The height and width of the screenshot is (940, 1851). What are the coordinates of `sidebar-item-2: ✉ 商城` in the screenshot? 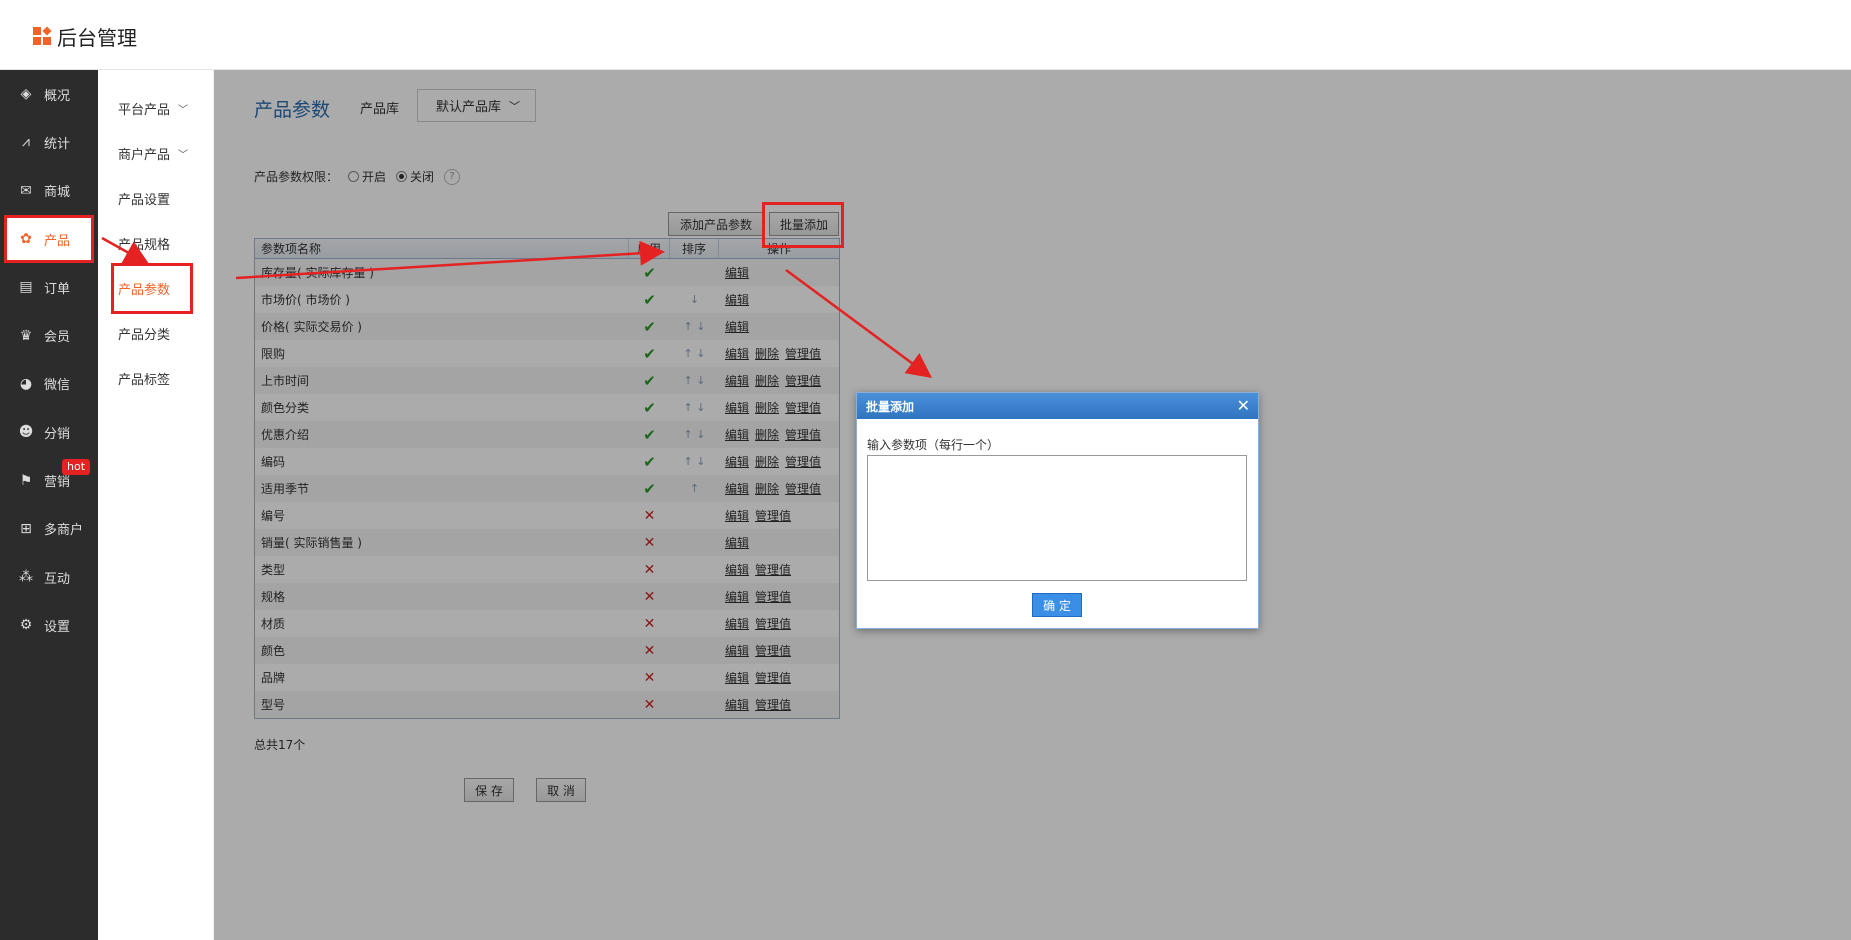 It's located at (49, 191).